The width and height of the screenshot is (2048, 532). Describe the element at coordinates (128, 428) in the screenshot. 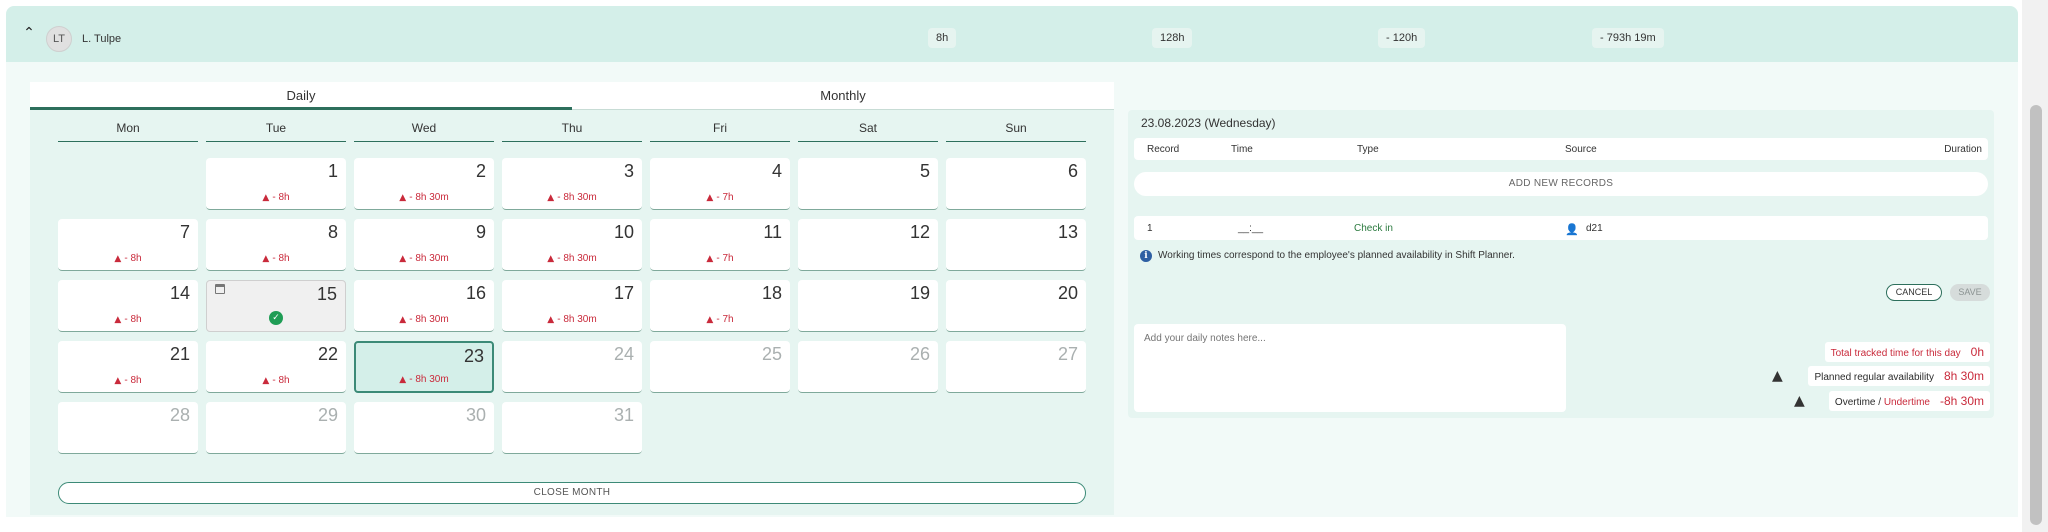

I see `calendar-day: 28` at that location.